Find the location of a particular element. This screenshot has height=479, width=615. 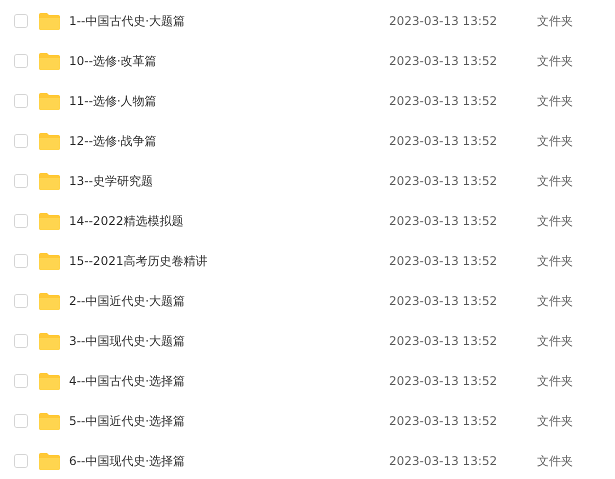

file-name: 4--中国古代史·选择篇 is located at coordinates (229, 381).